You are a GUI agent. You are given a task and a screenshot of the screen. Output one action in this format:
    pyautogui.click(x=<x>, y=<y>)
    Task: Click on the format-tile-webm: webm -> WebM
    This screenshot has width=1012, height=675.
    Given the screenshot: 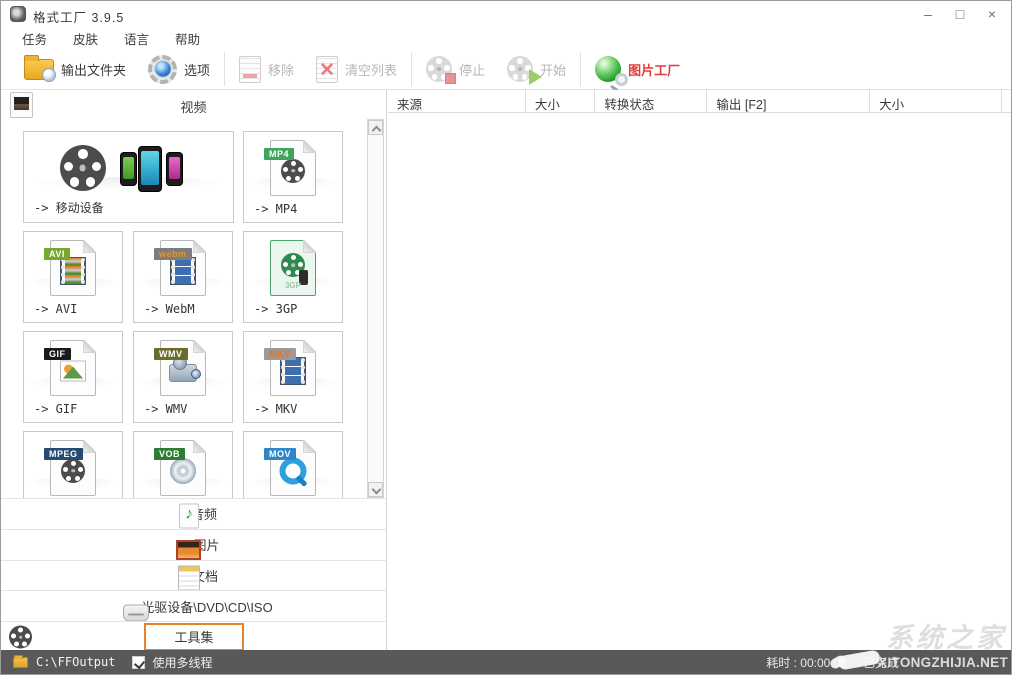 What is the action you would take?
    pyautogui.click(x=183, y=277)
    